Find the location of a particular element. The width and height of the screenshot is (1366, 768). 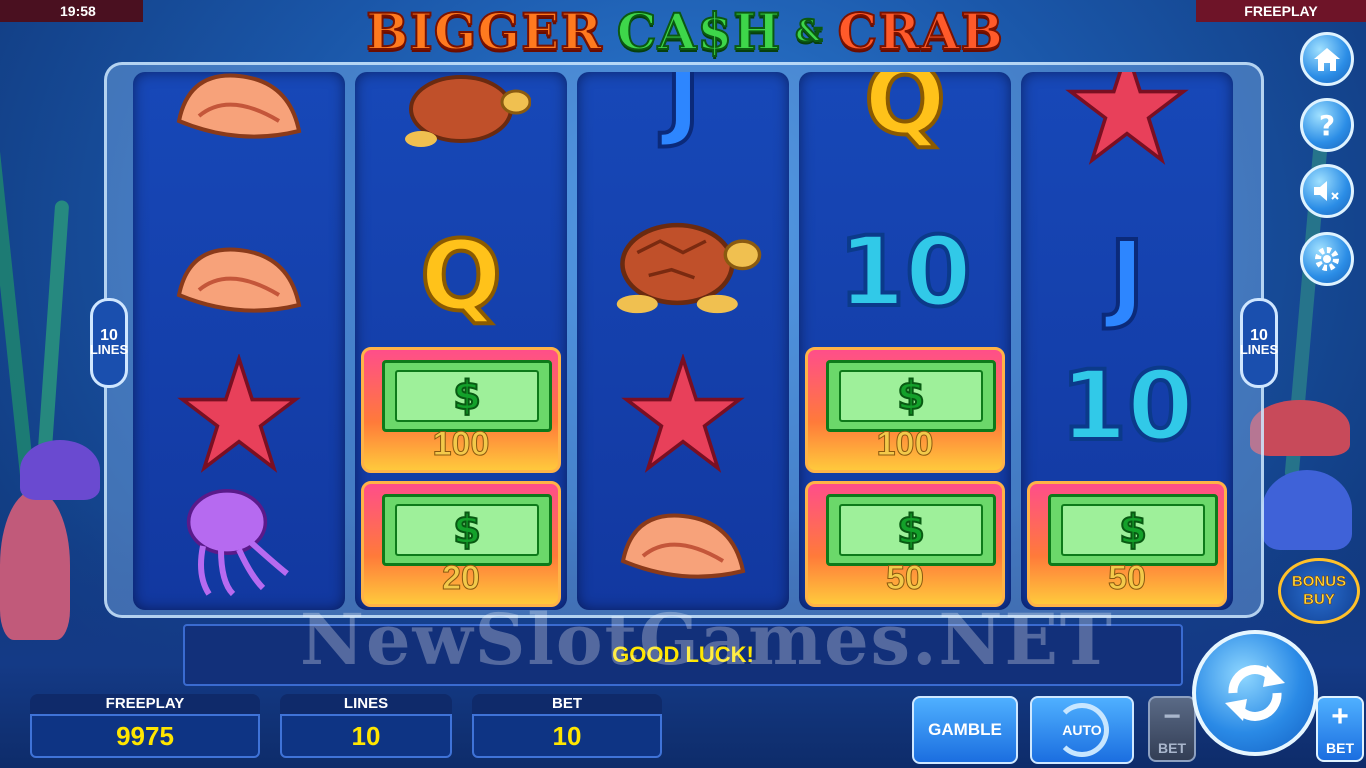

settings-icon is located at coordinates (1327, 259).